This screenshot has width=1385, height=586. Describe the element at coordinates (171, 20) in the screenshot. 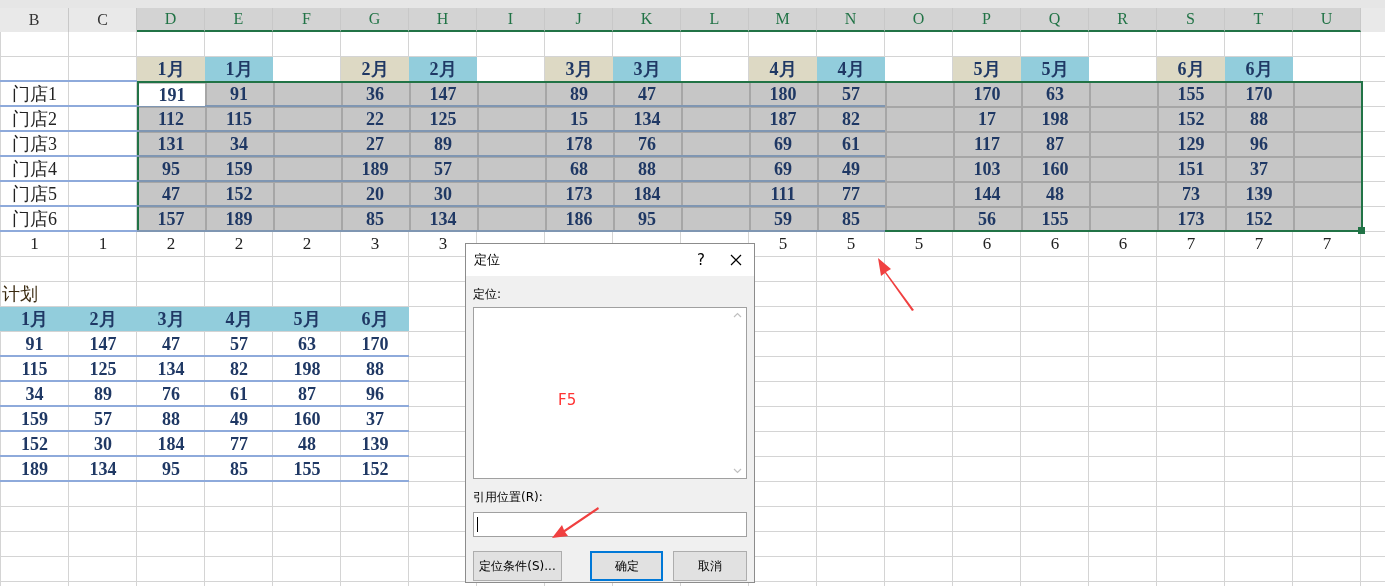

I see `column-header: D` at that location.